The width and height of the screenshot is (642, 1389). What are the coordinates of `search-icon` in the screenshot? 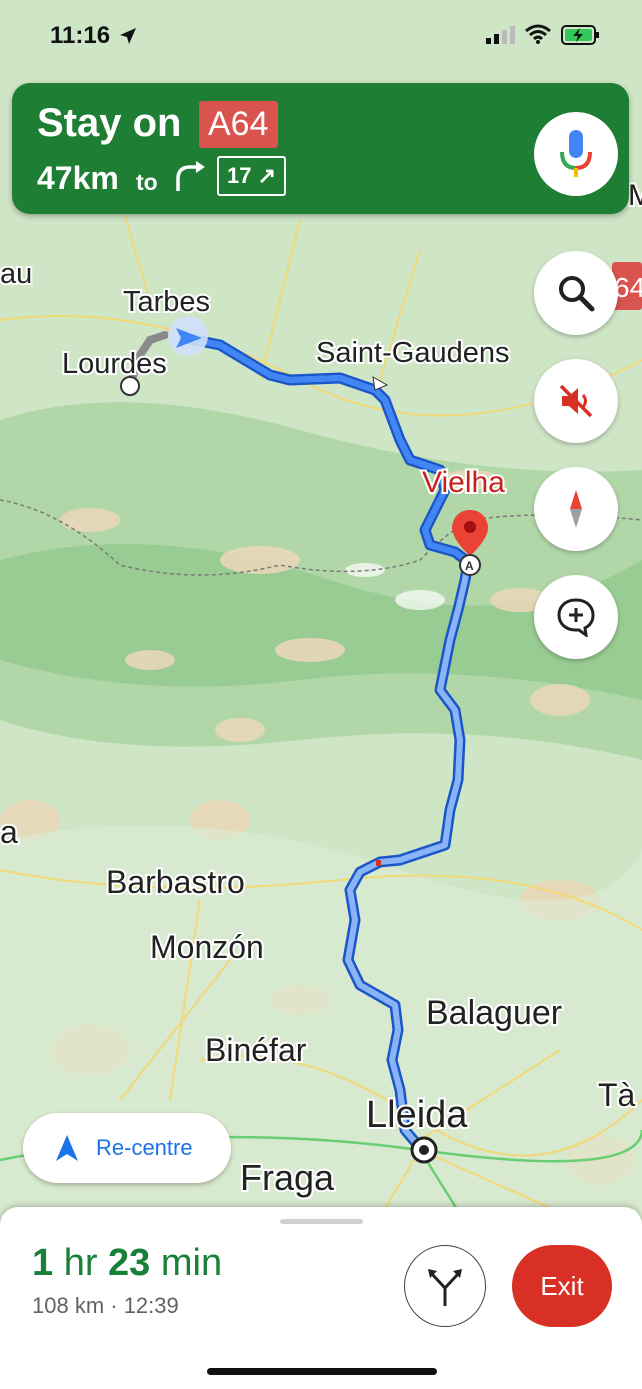 It's located at (577, 294).